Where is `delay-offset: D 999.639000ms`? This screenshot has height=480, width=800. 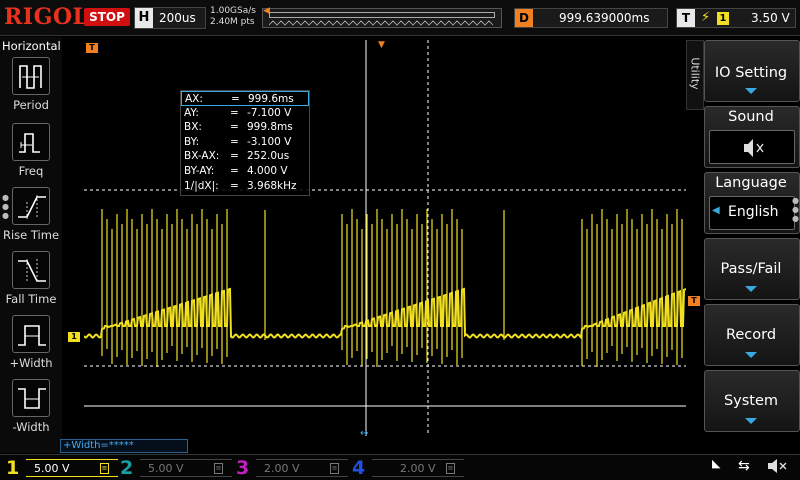
delay-offset: D 999.639000ms is located at coordinates (591, 18).